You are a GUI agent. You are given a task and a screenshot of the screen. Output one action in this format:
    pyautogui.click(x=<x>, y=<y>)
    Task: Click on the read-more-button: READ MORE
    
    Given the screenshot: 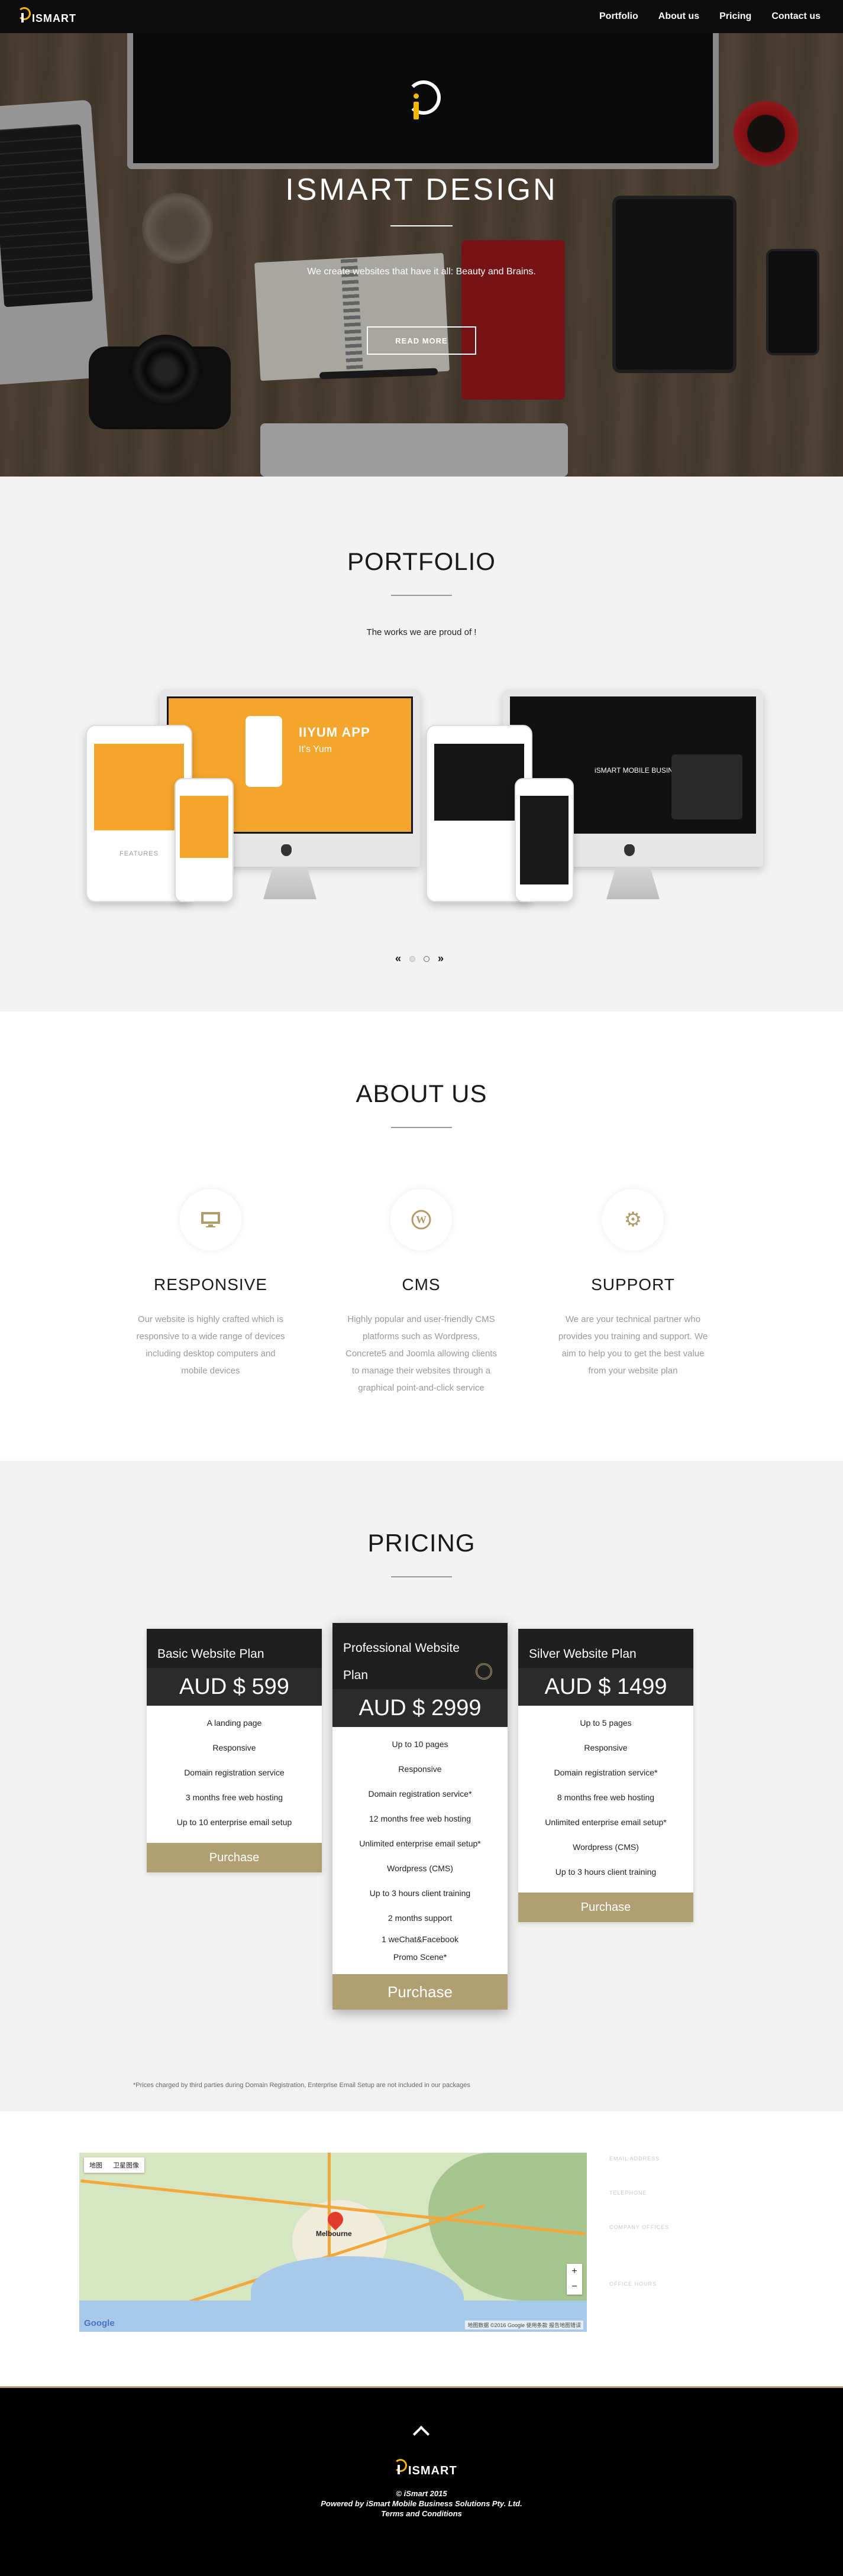 What is the action you would take?
    pyautogui.click(x=422, y=340)
    